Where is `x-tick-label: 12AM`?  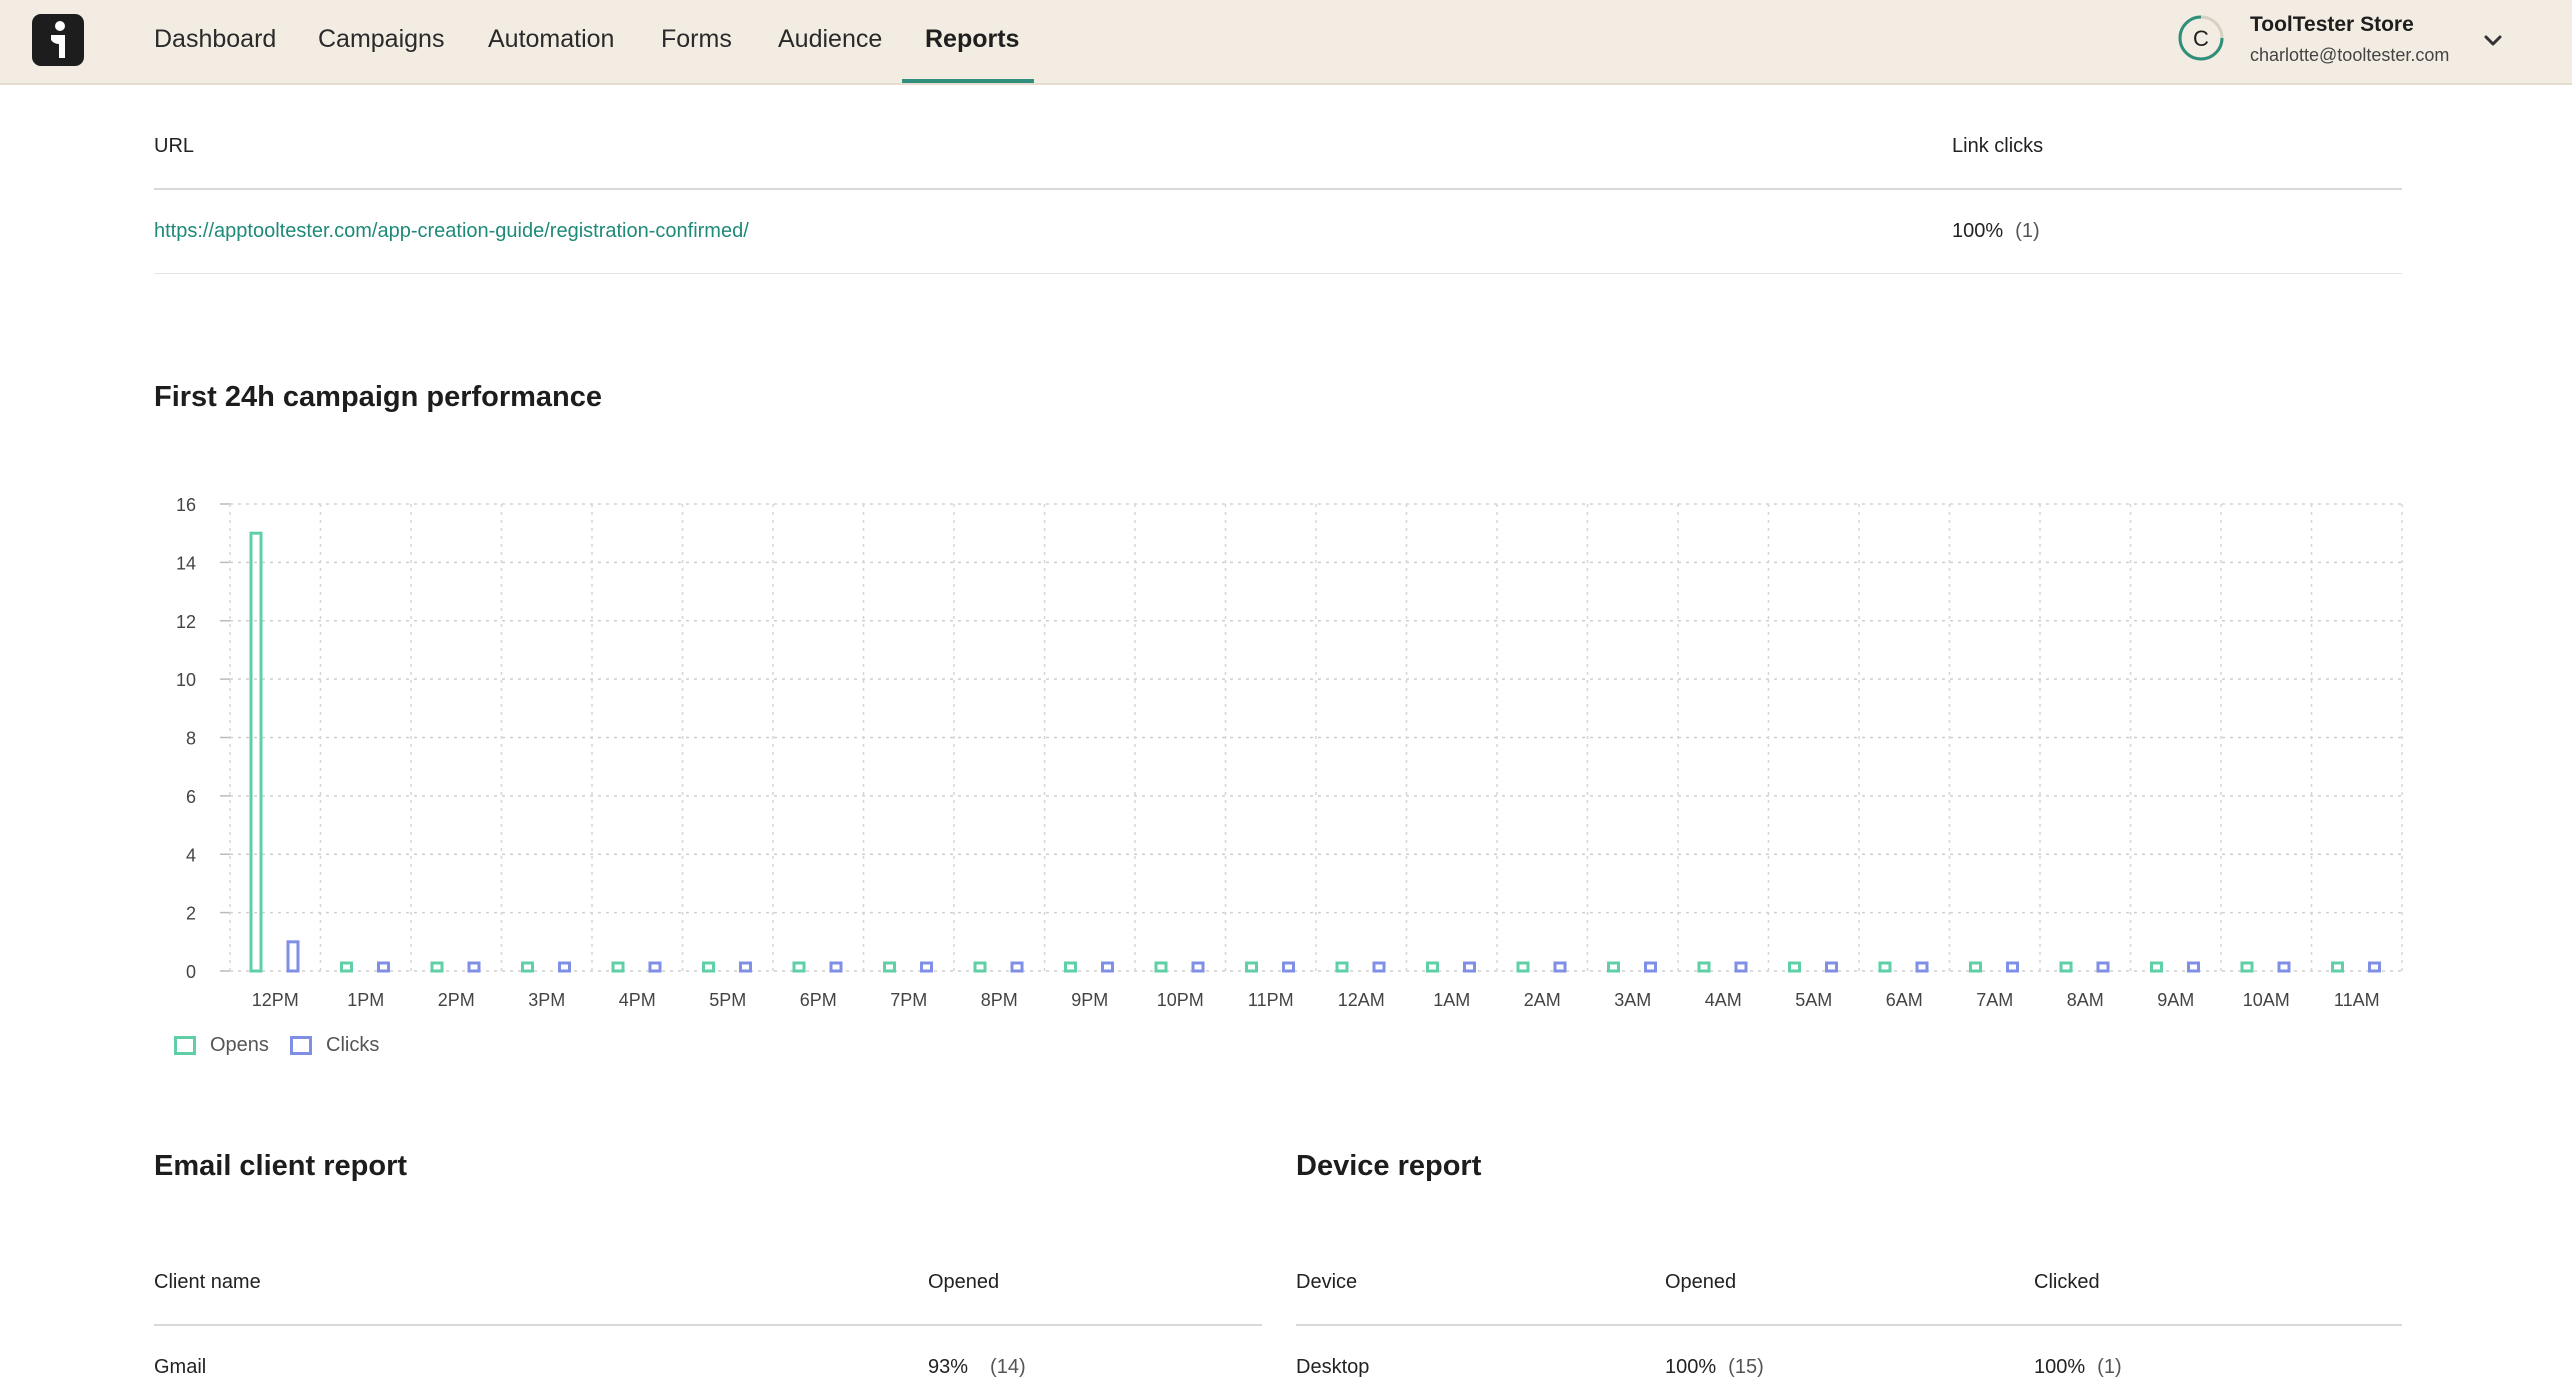 x-tick-label: 12AM is located at coordinates (1361, 1000).